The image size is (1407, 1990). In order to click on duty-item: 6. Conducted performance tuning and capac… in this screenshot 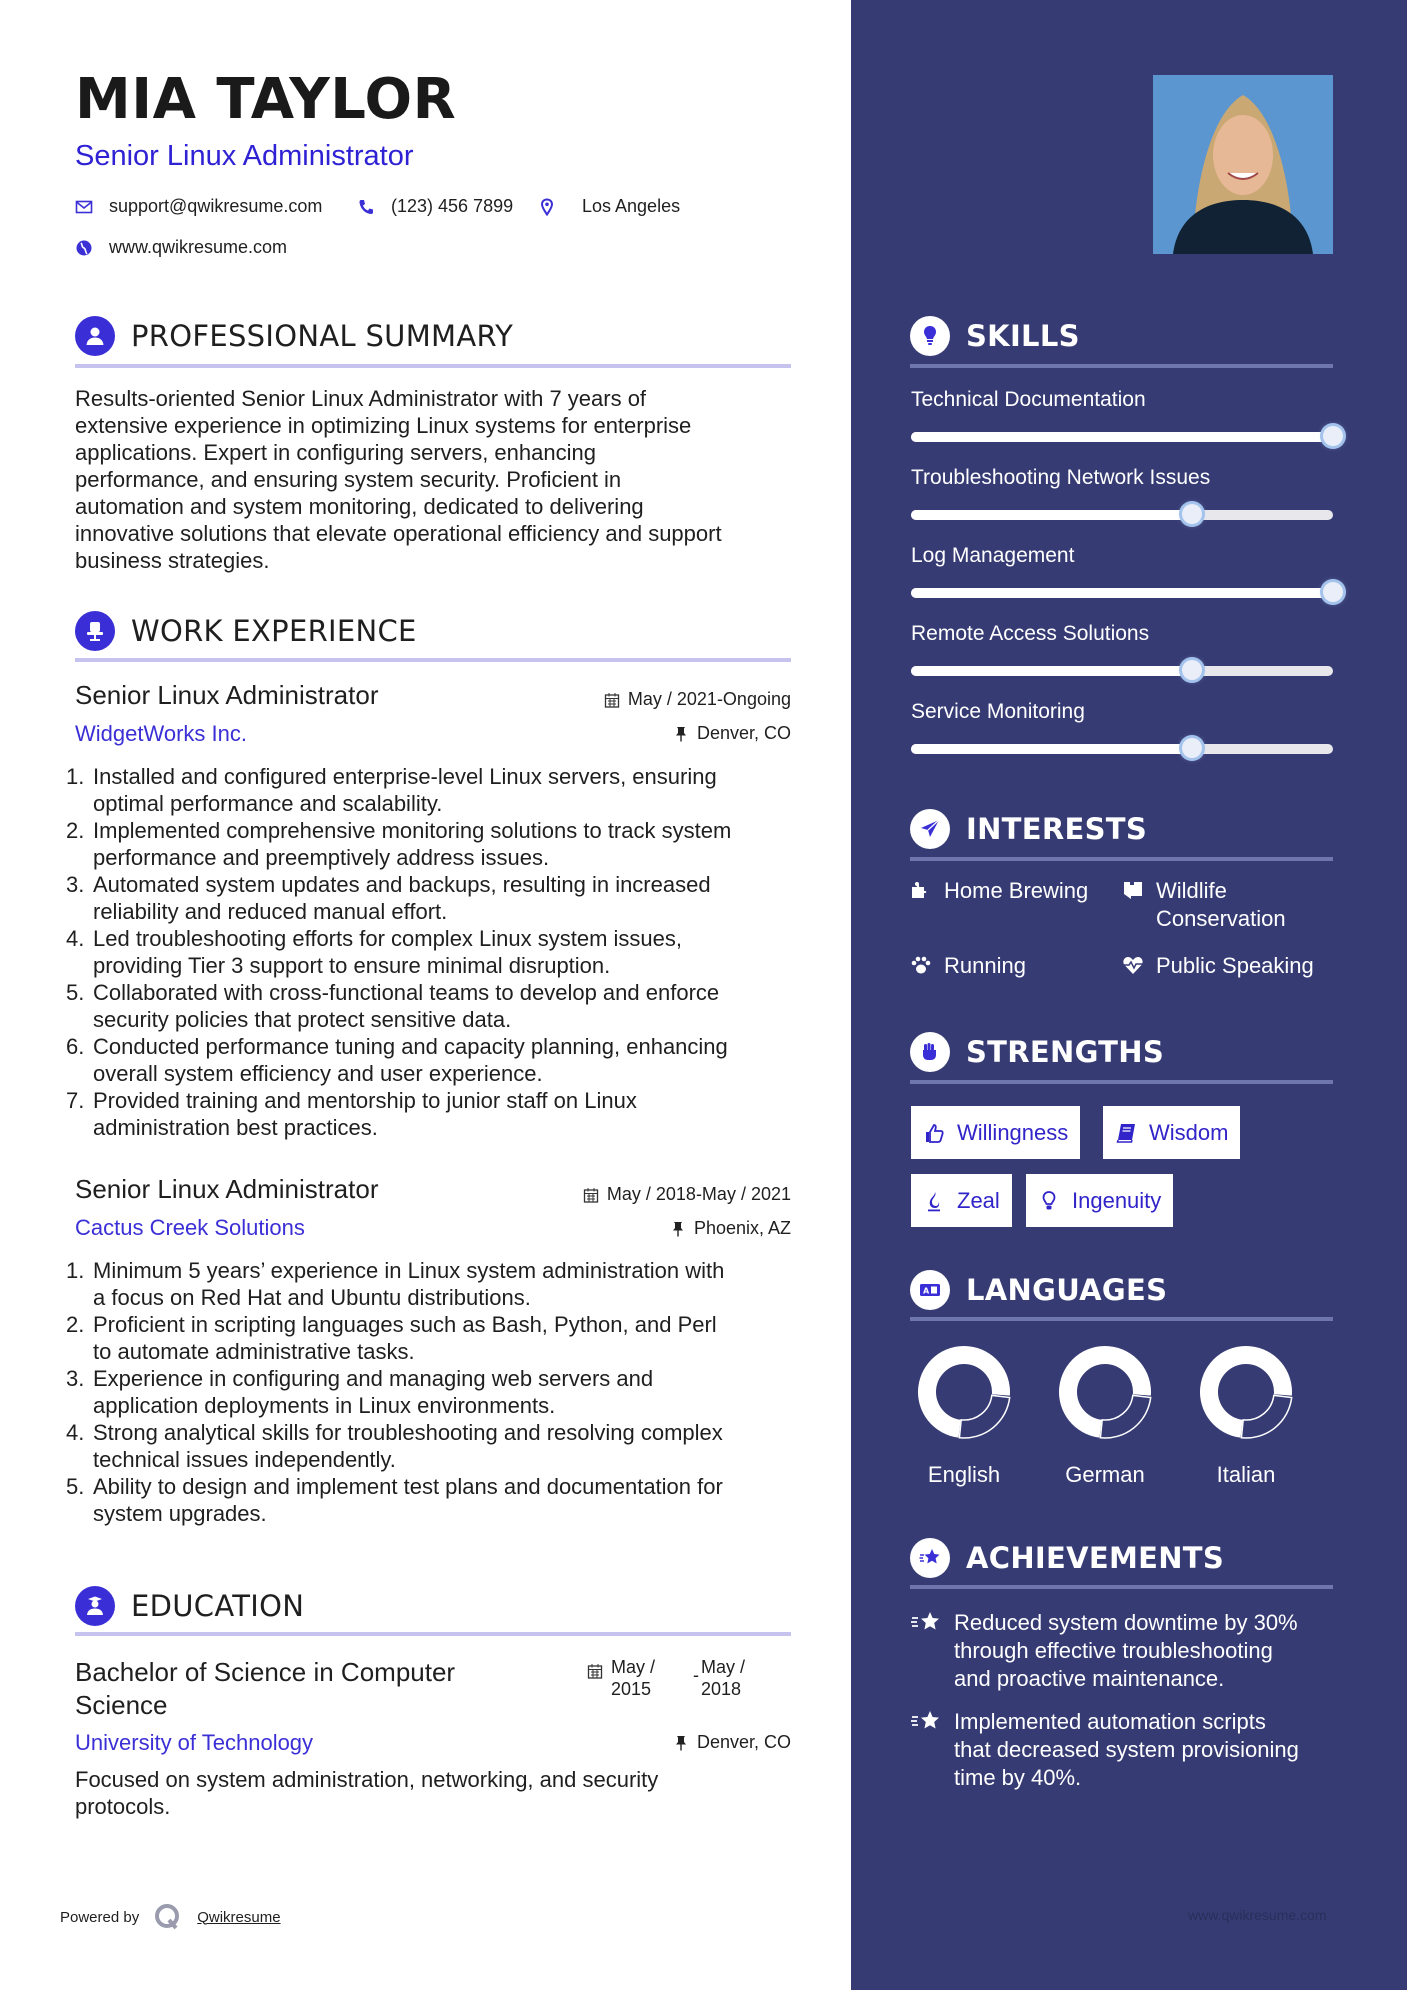, I will do `click(397, 1060)`.